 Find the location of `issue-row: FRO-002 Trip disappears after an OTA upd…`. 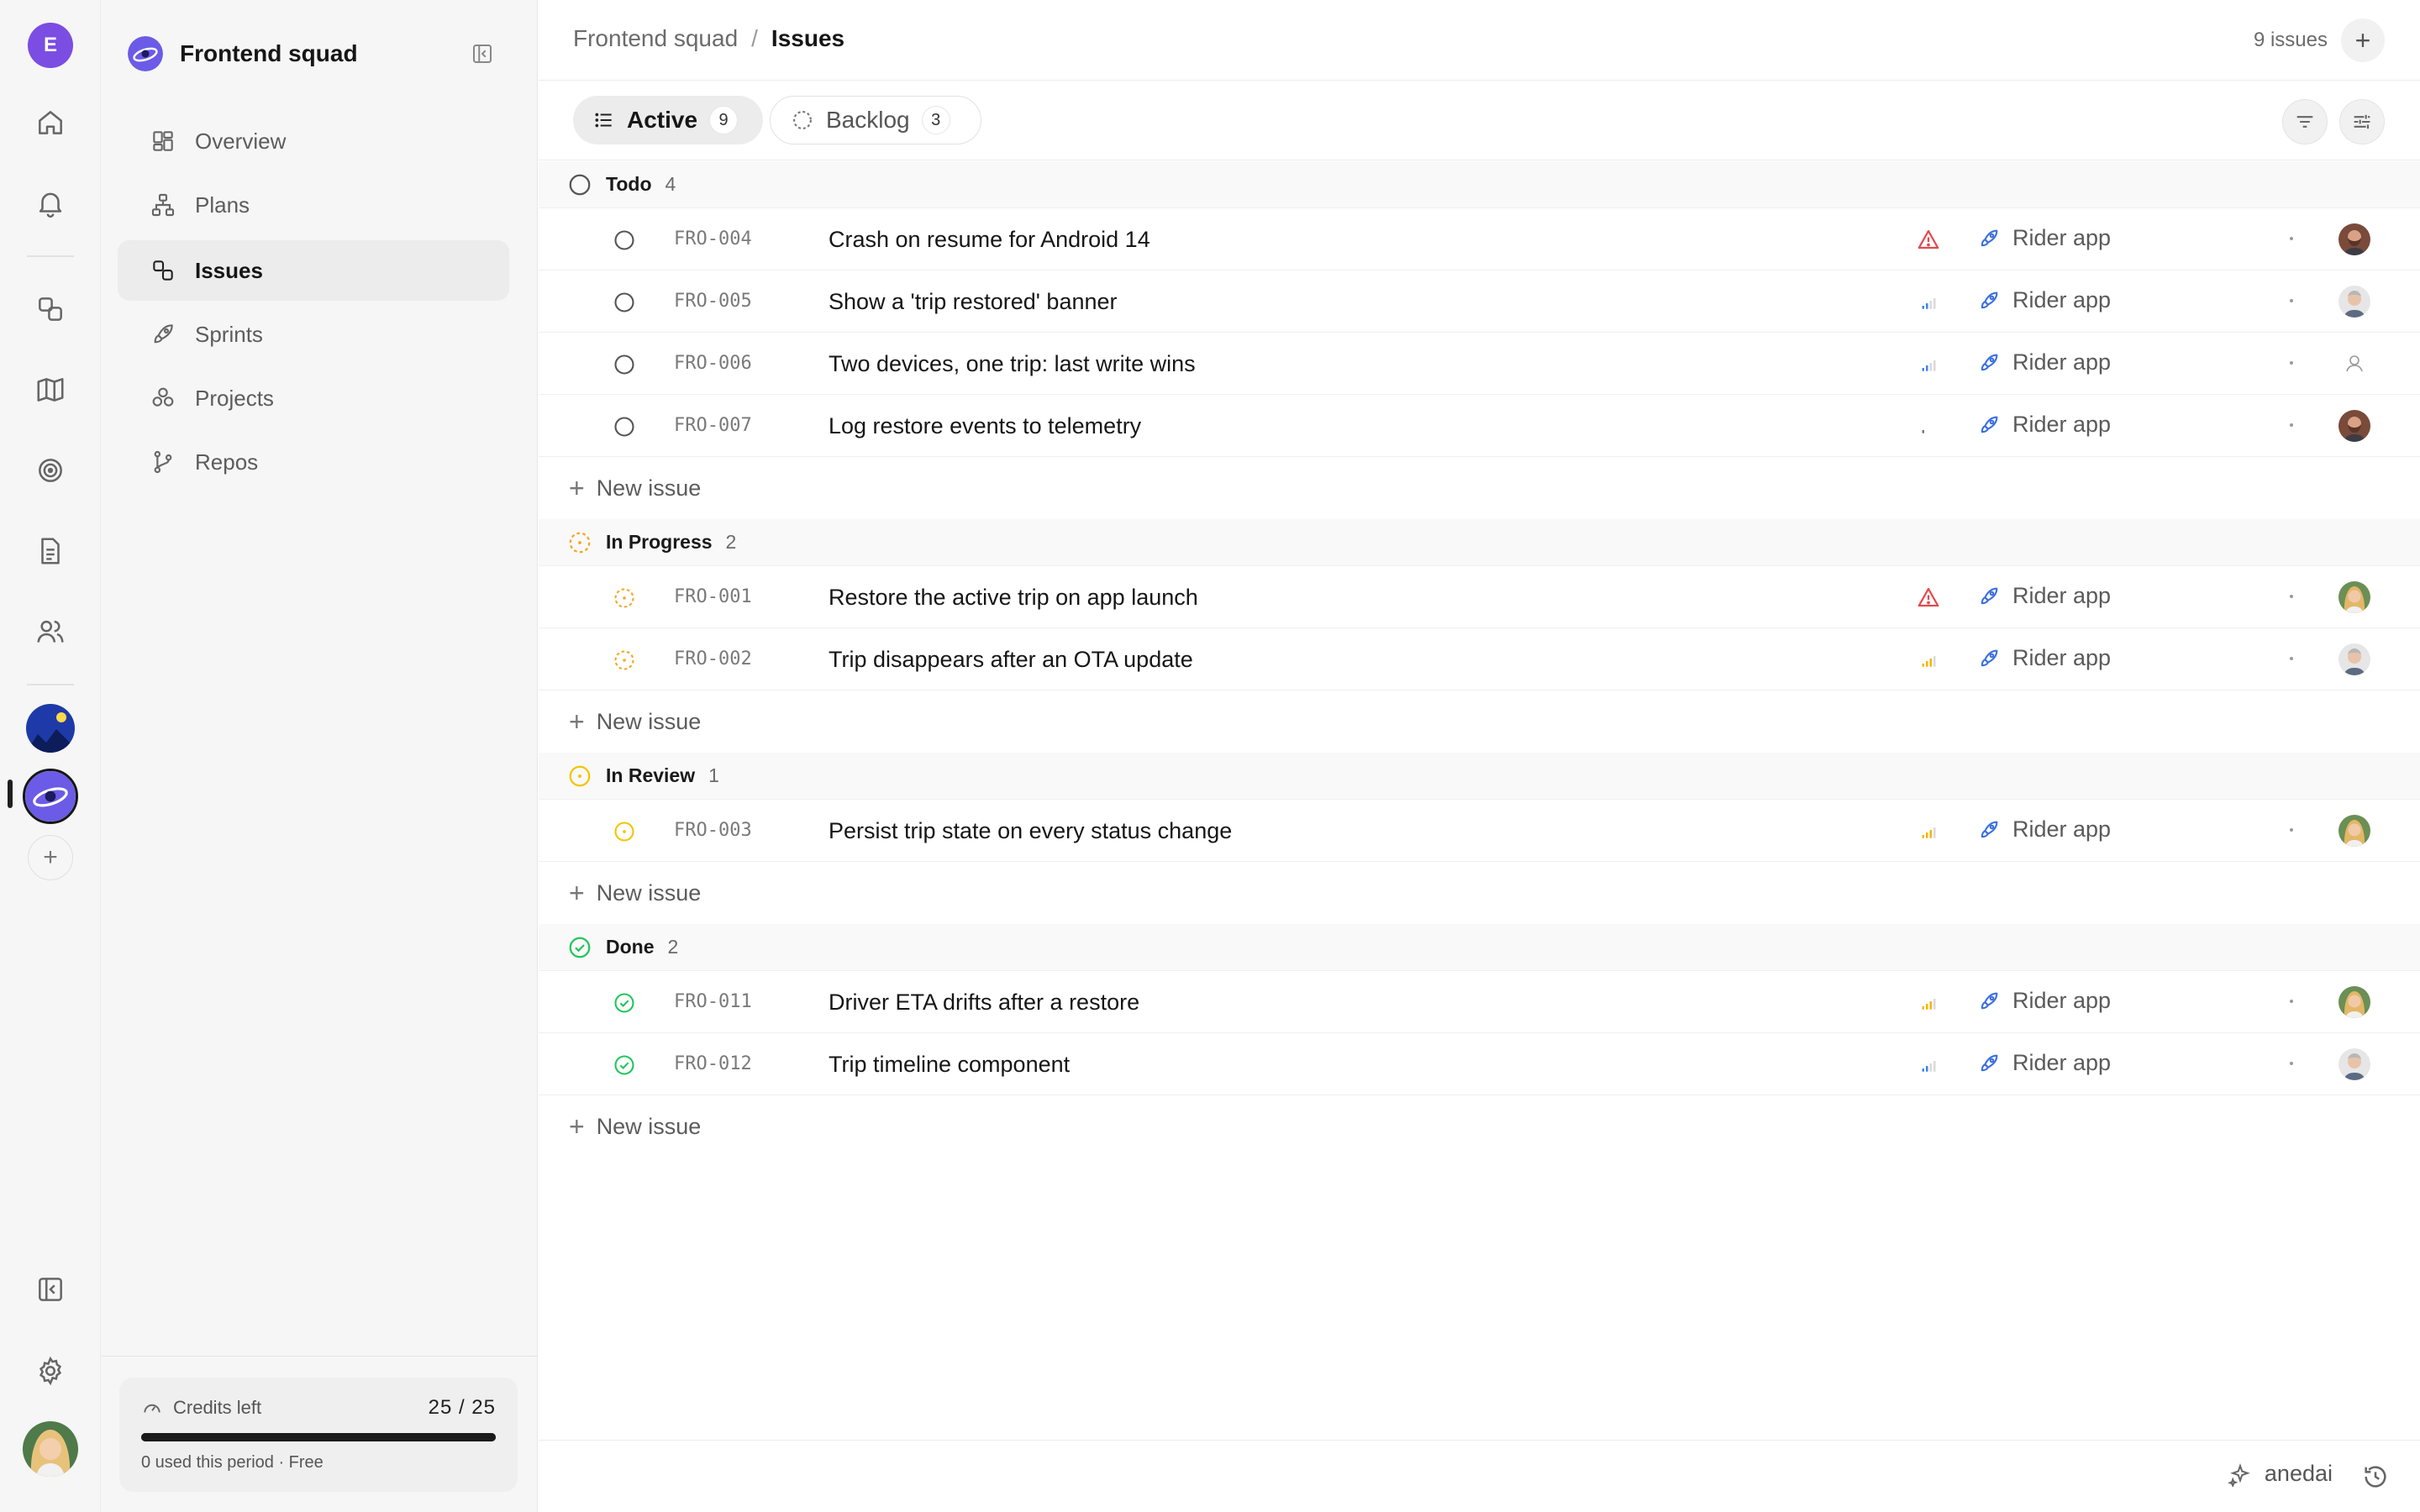

issue-row: FRO-002 Trip disappears after an OTA upd… is located at coordinates (1479, 659).